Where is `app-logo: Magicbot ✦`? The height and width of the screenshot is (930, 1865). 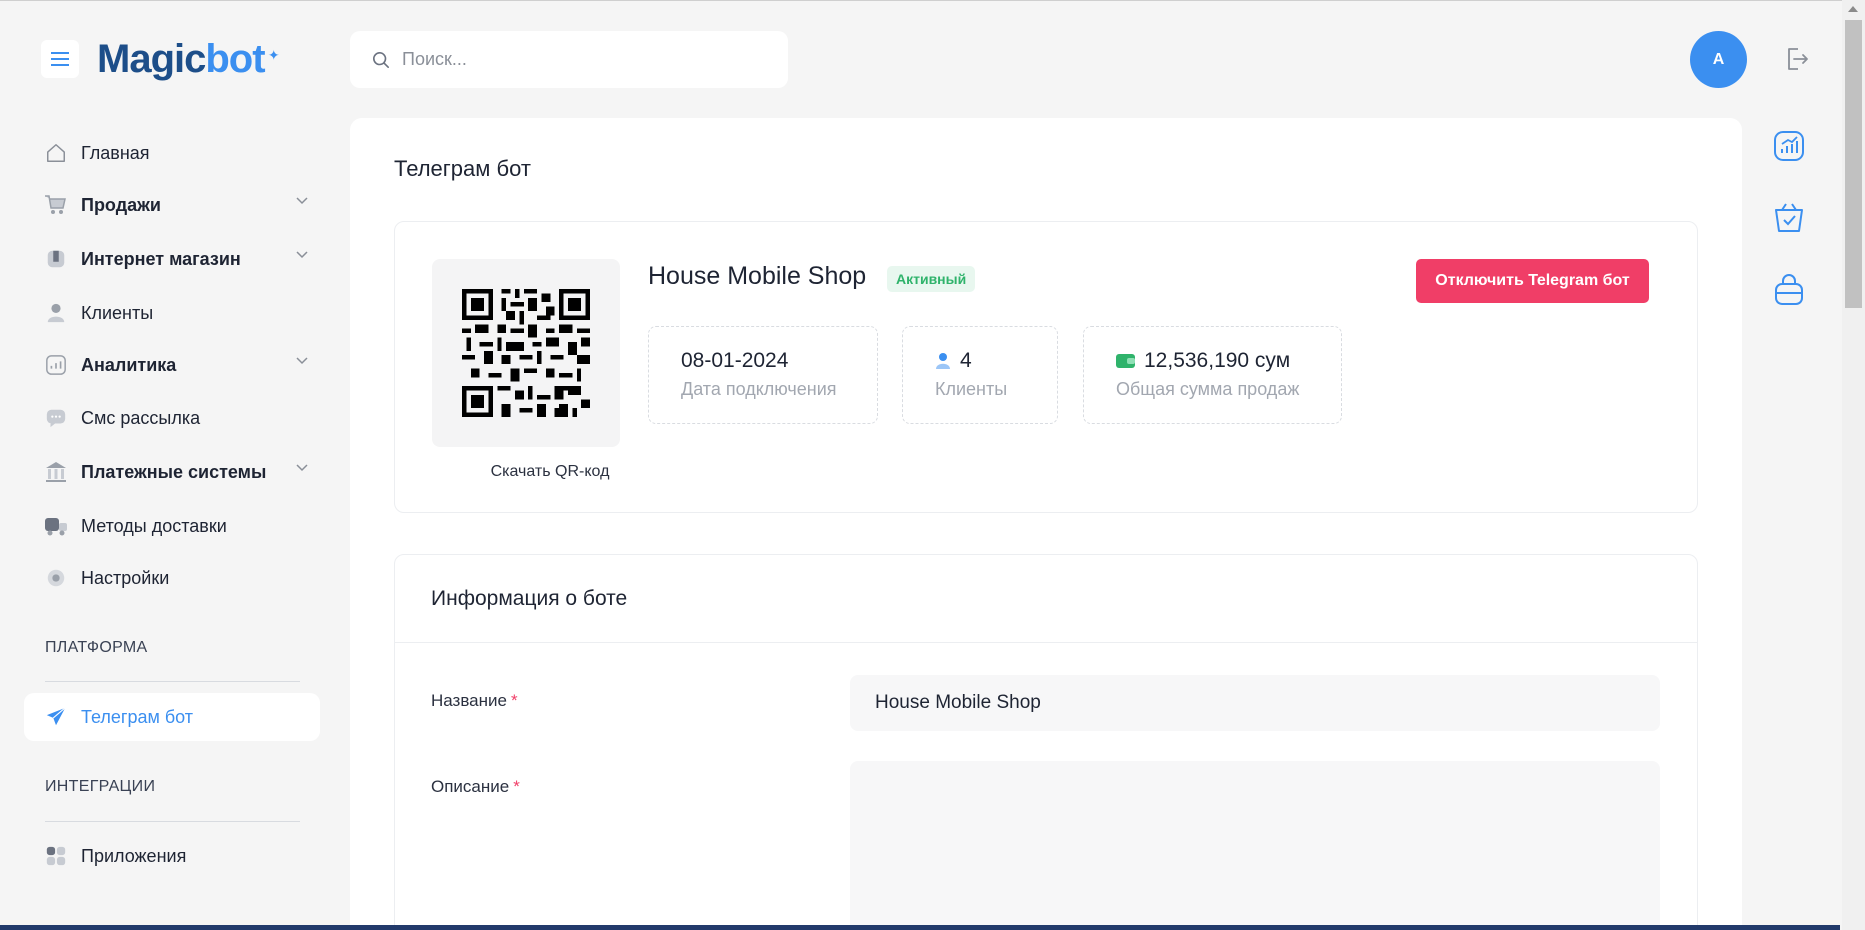 app-logo: Magicbot ✦ is located at coordinates (188, 59).